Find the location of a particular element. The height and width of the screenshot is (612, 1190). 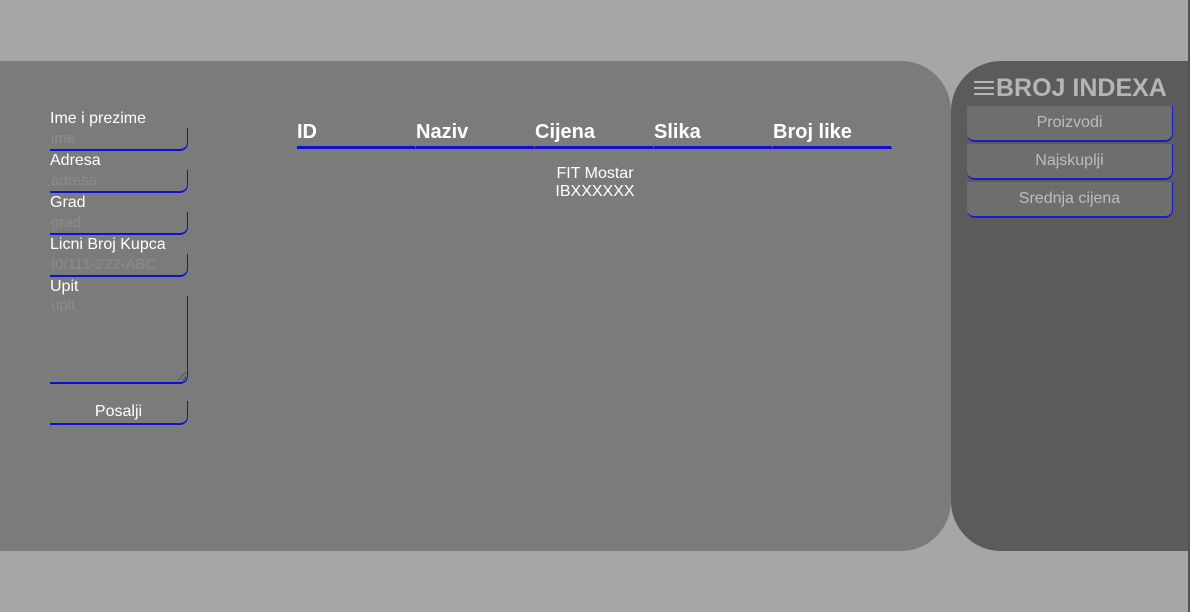

sidebar-title: BROJ INDEXA is located at coordinates (1070, 88).